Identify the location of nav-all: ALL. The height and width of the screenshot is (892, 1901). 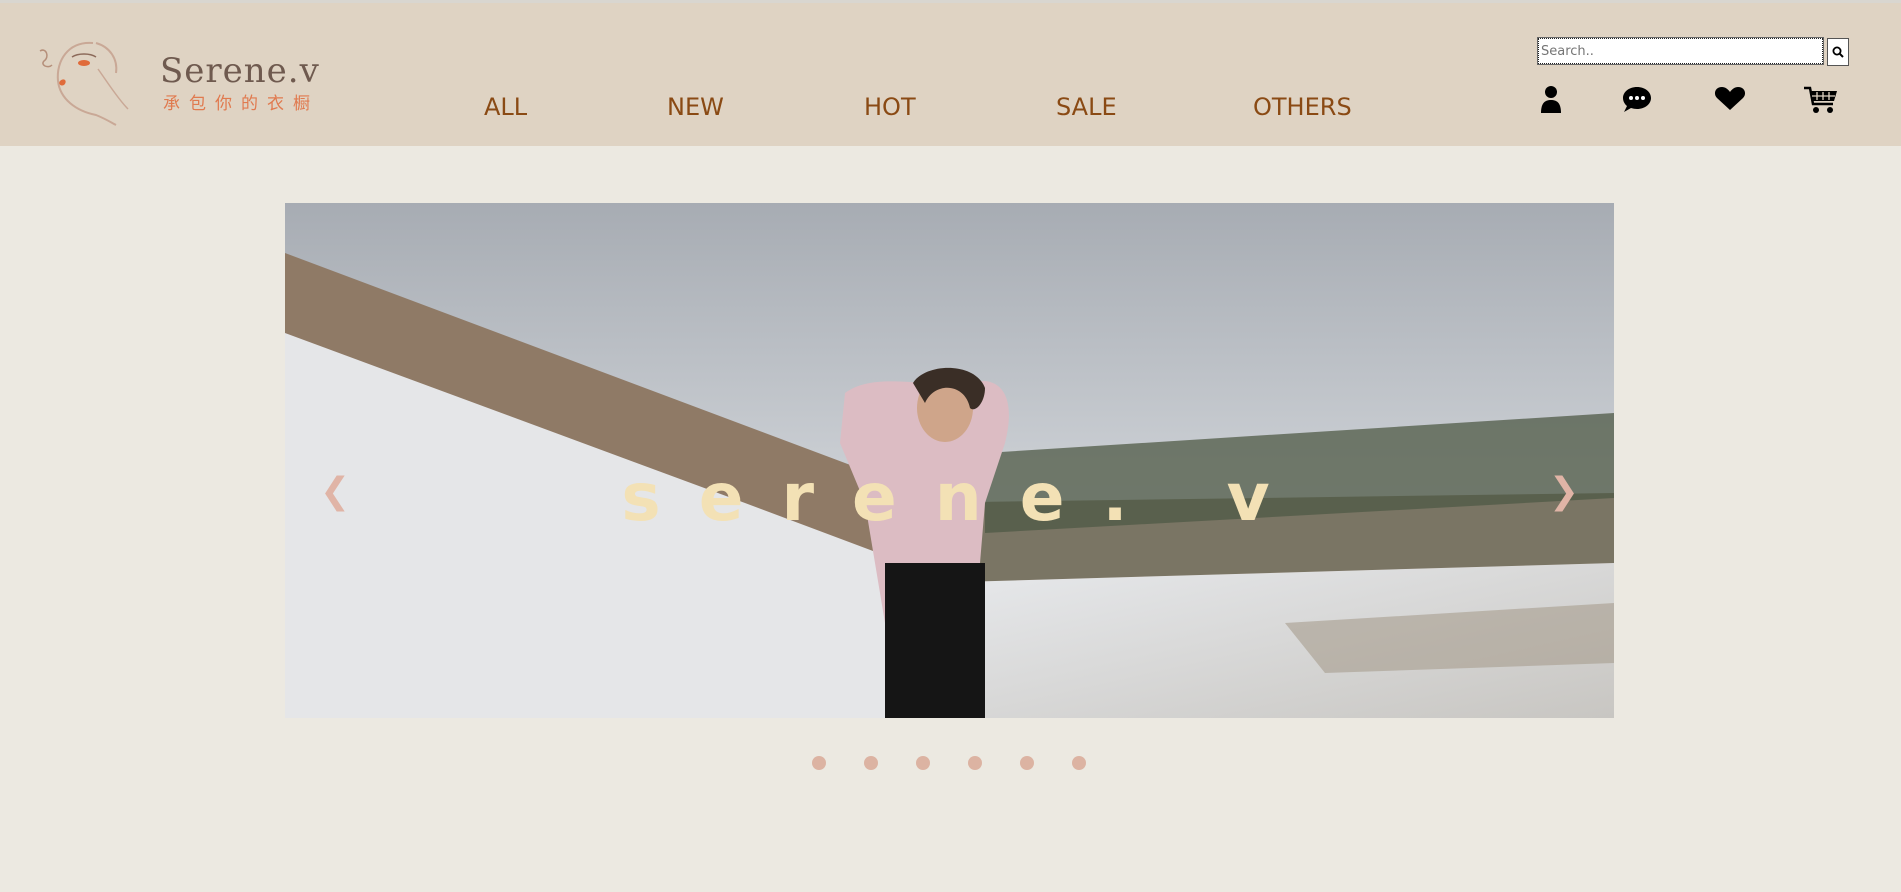
(505, 107).